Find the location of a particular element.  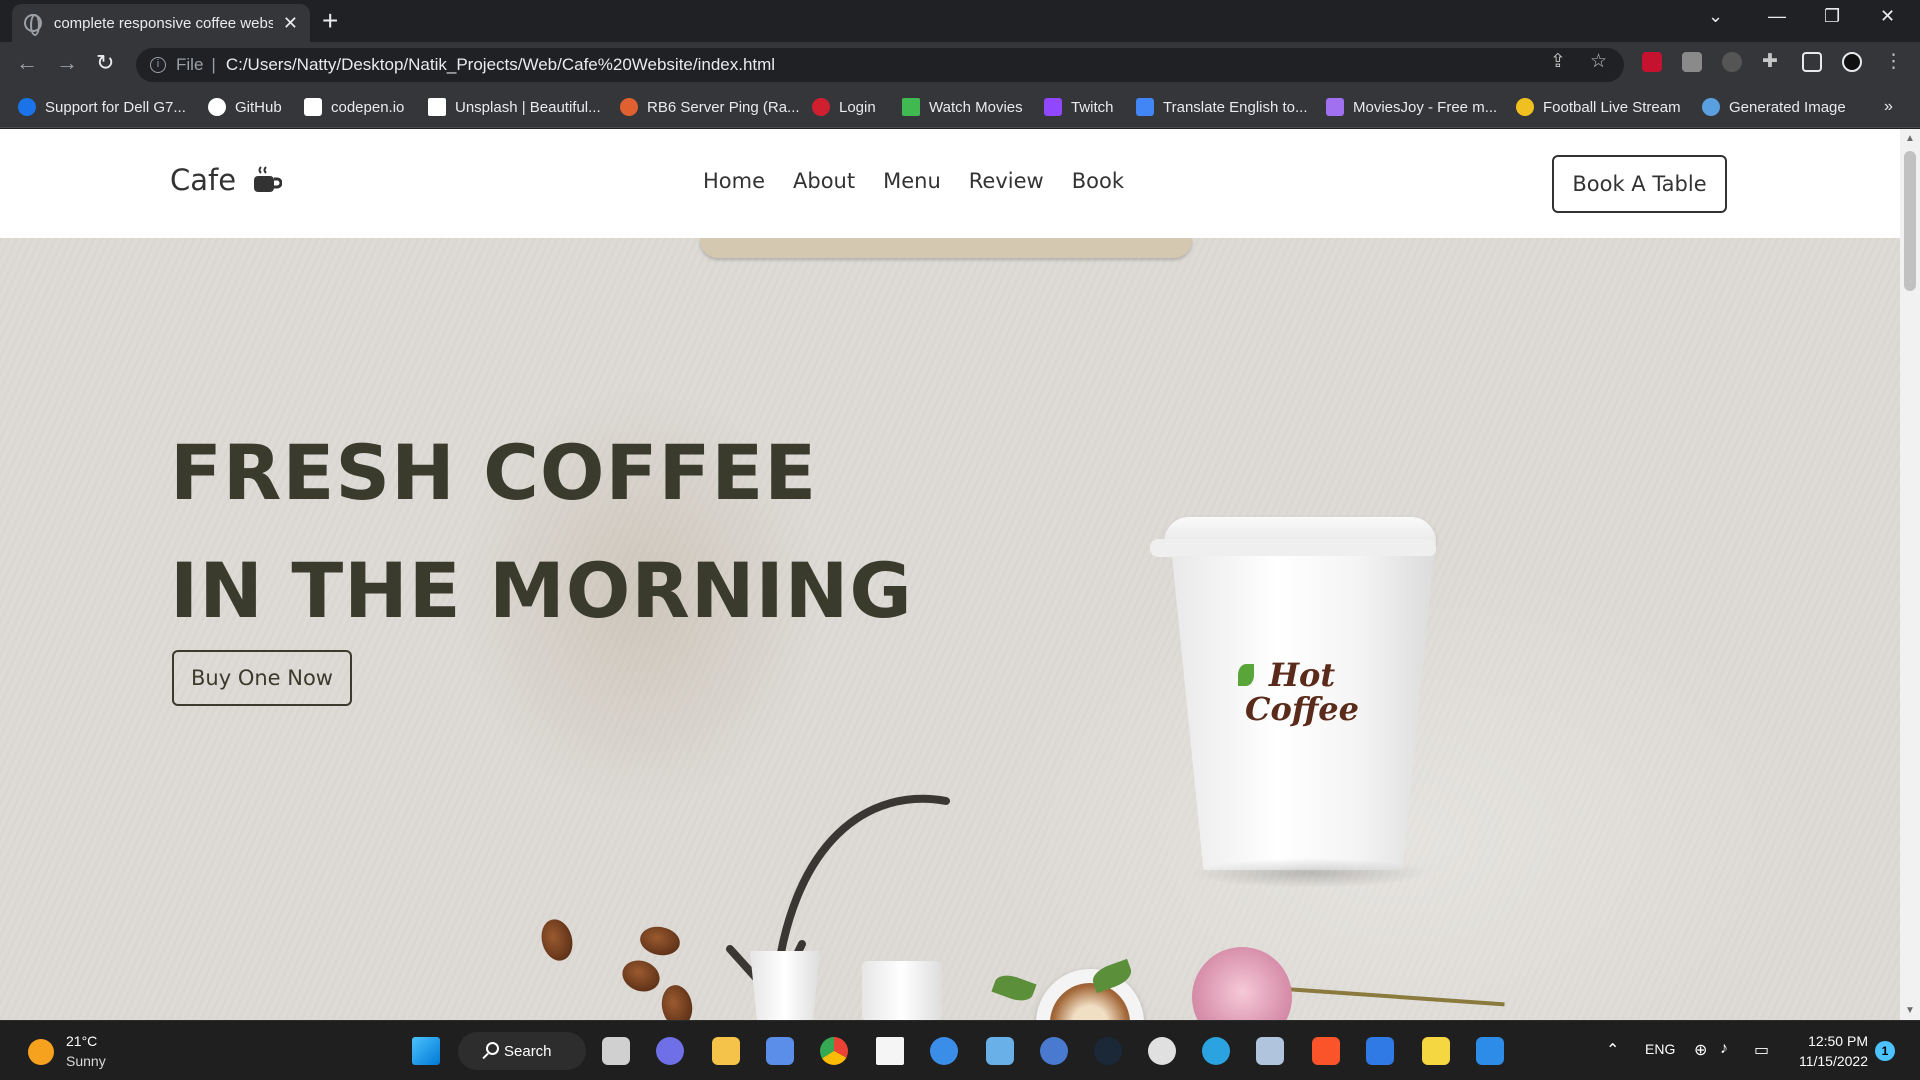

close-window-icon: ✕ is located at coordinates (1887, 16).